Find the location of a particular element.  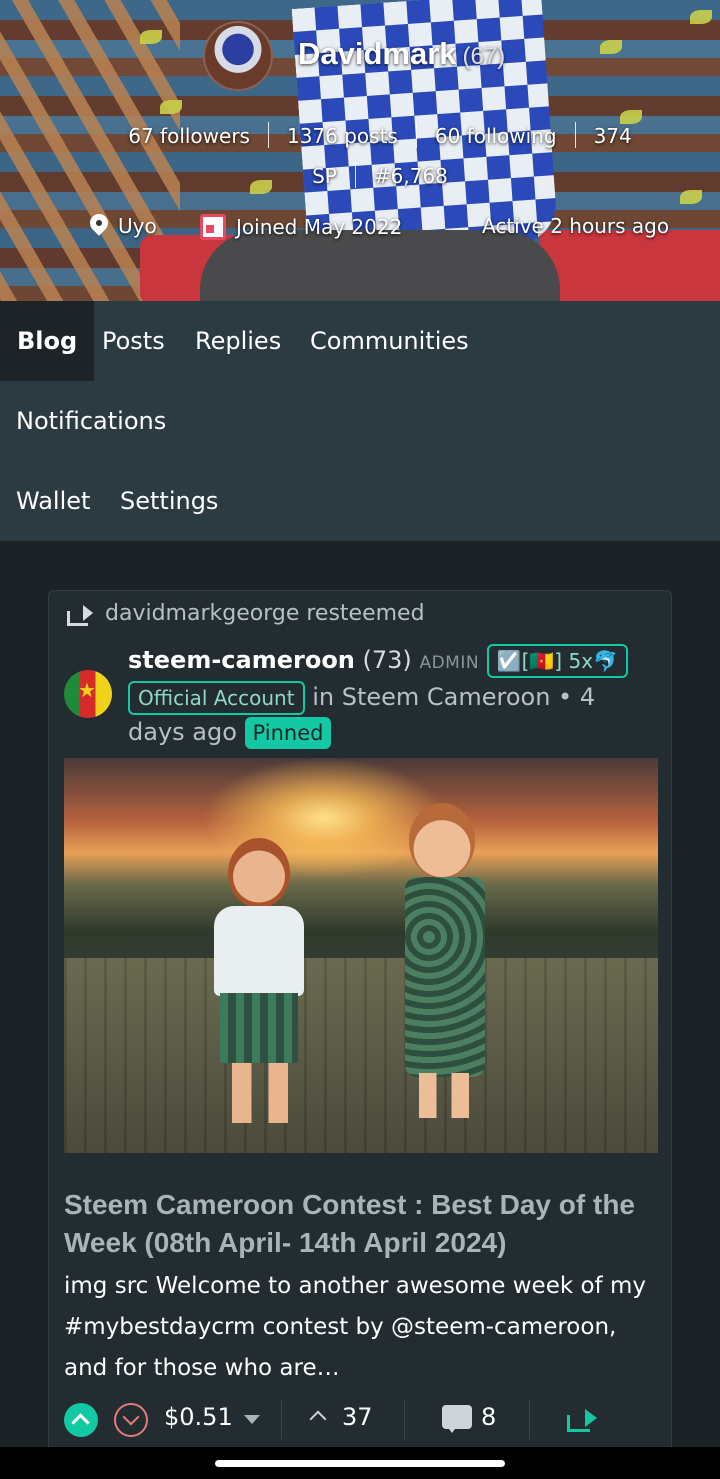

thumbnail-road is located at coordinates (361, 1055).